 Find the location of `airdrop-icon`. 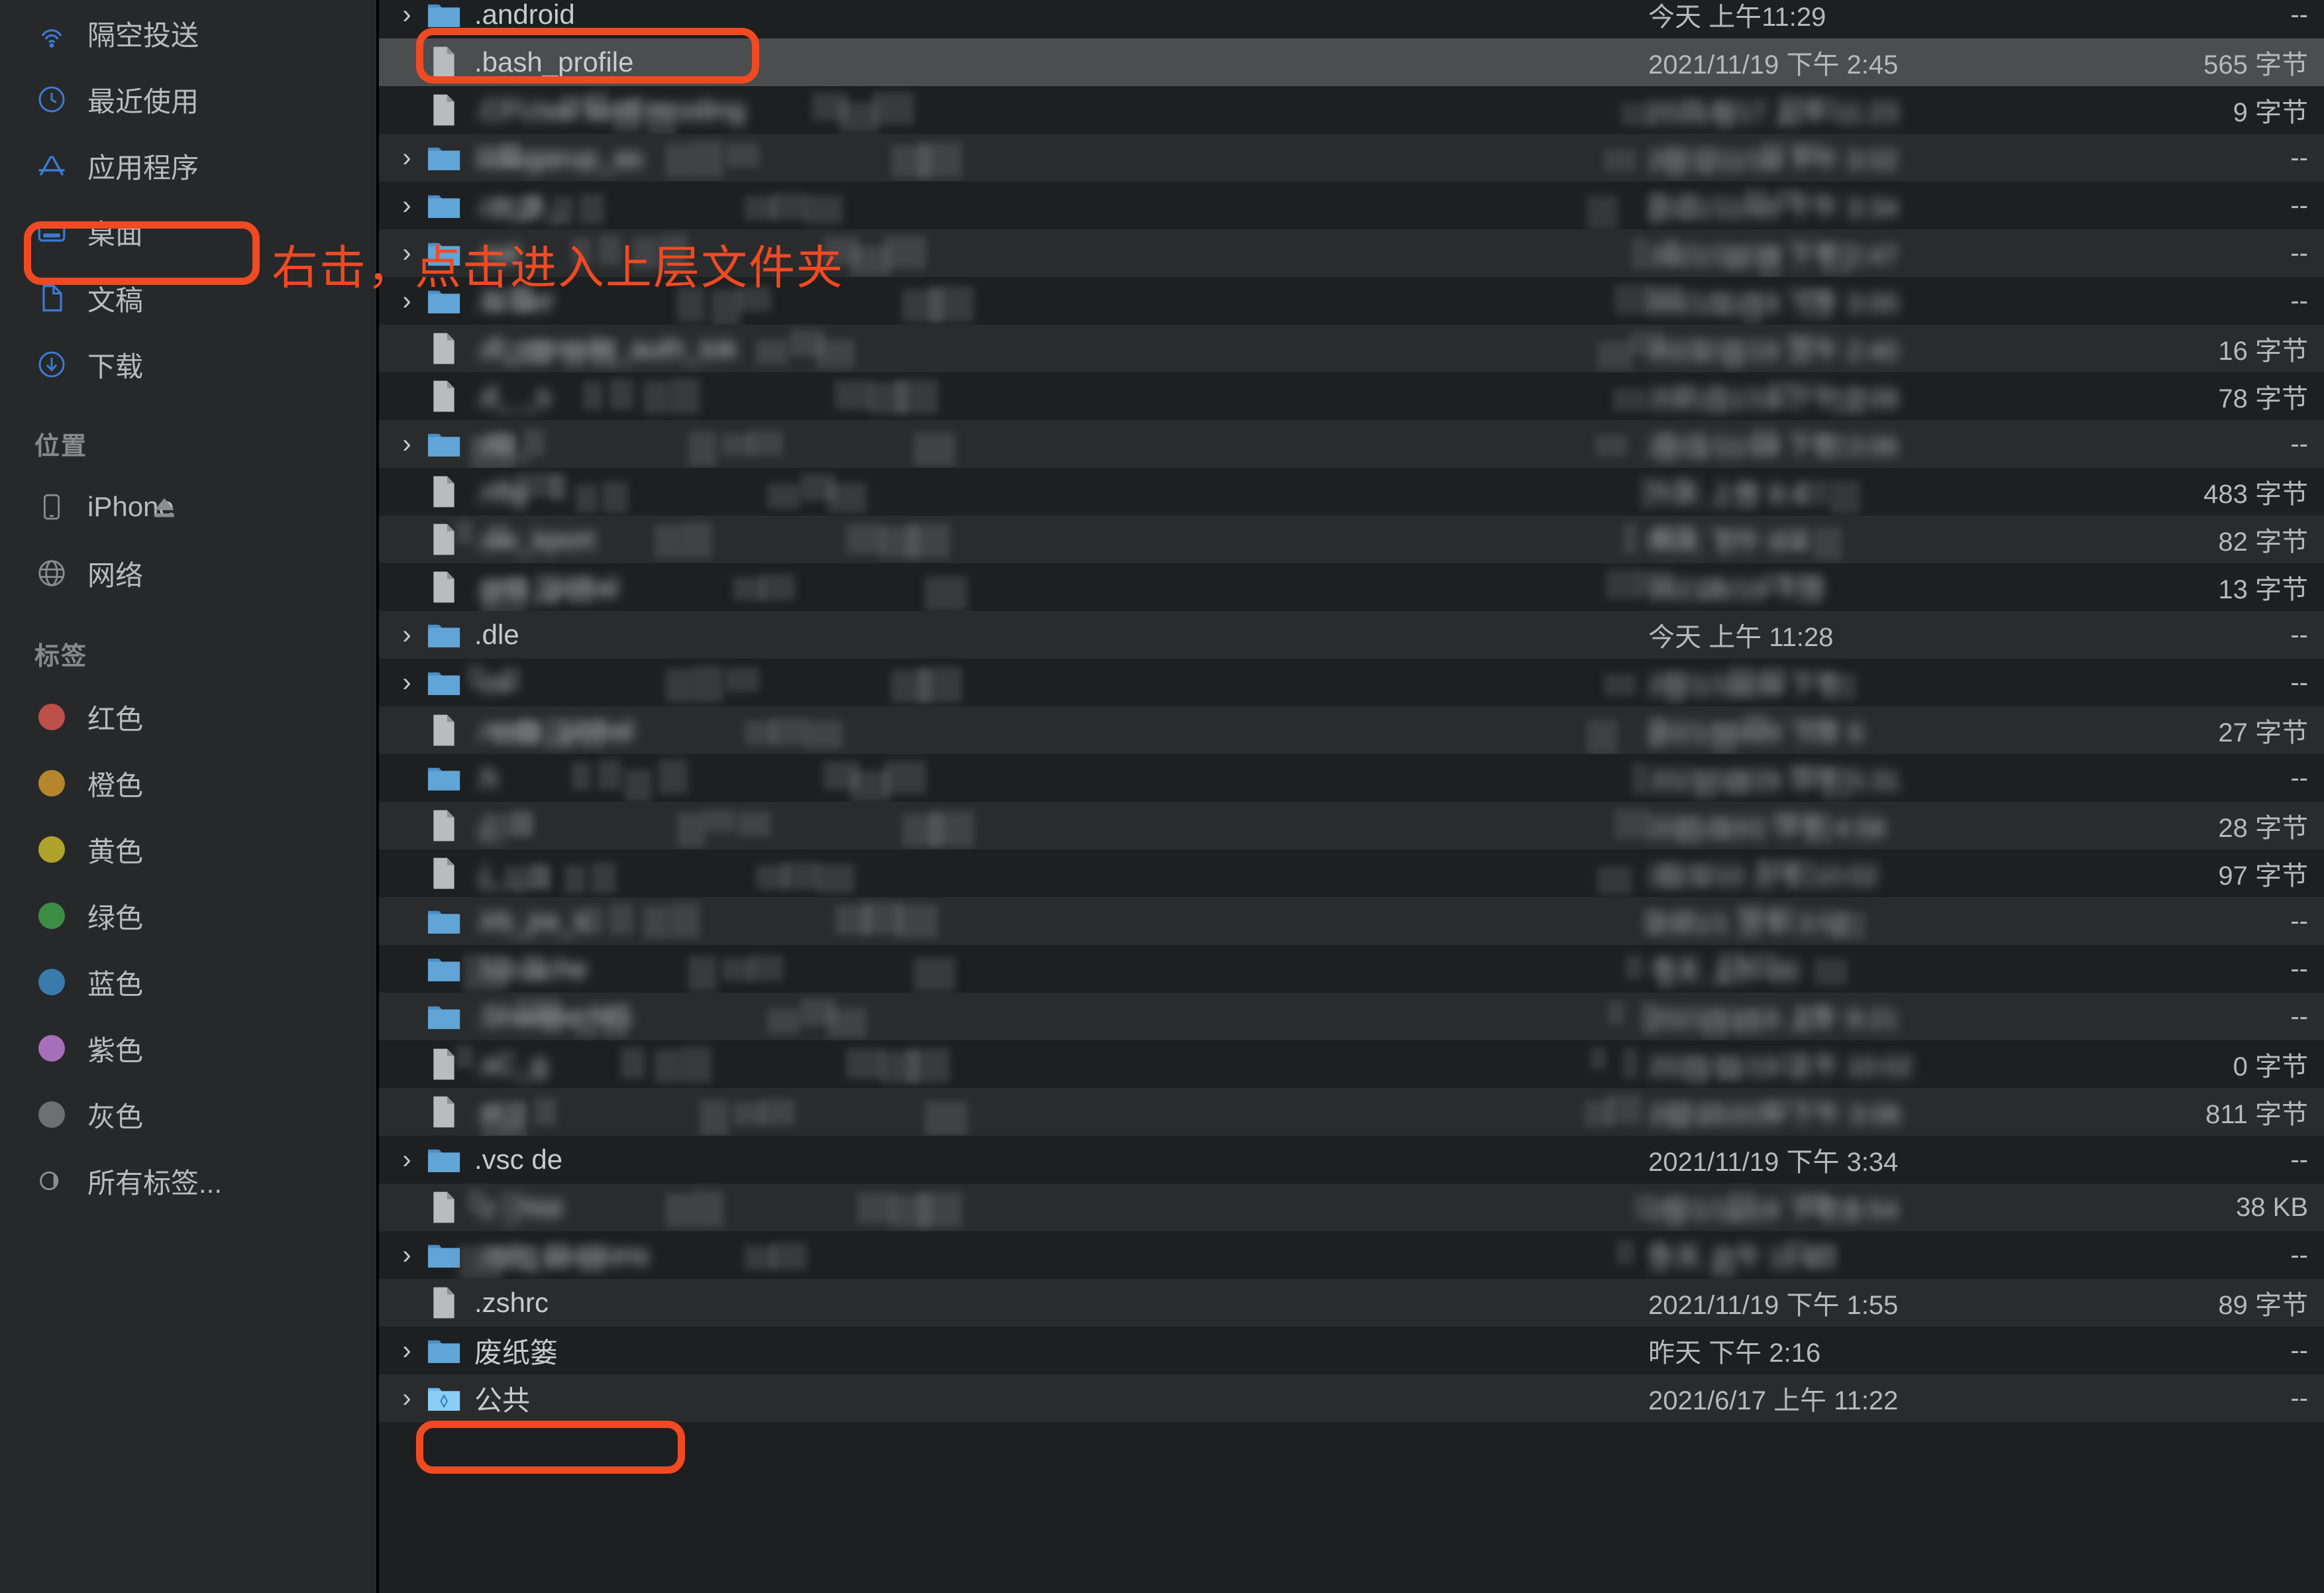

airdrop-icon is located at coordinates (51, 33).